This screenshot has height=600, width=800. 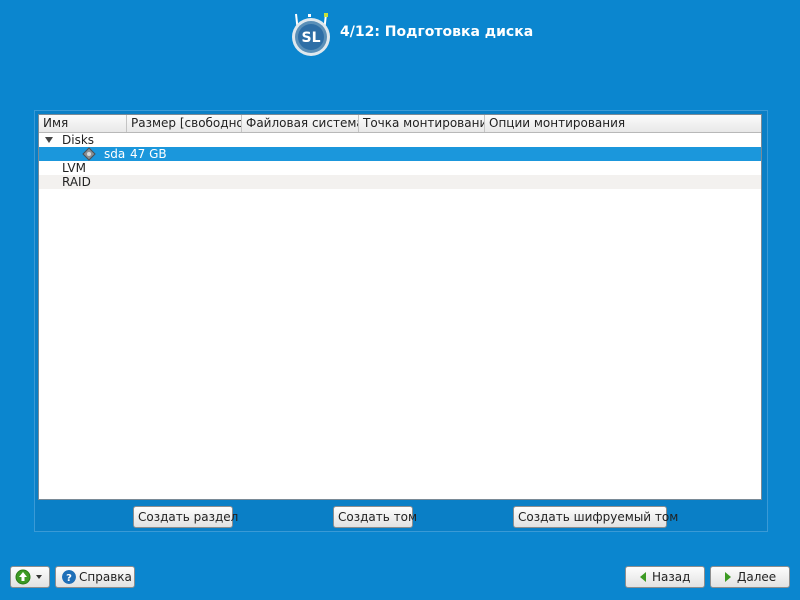 I want to click on scientific-linux-logo: SL, so click(x=311, y=34).